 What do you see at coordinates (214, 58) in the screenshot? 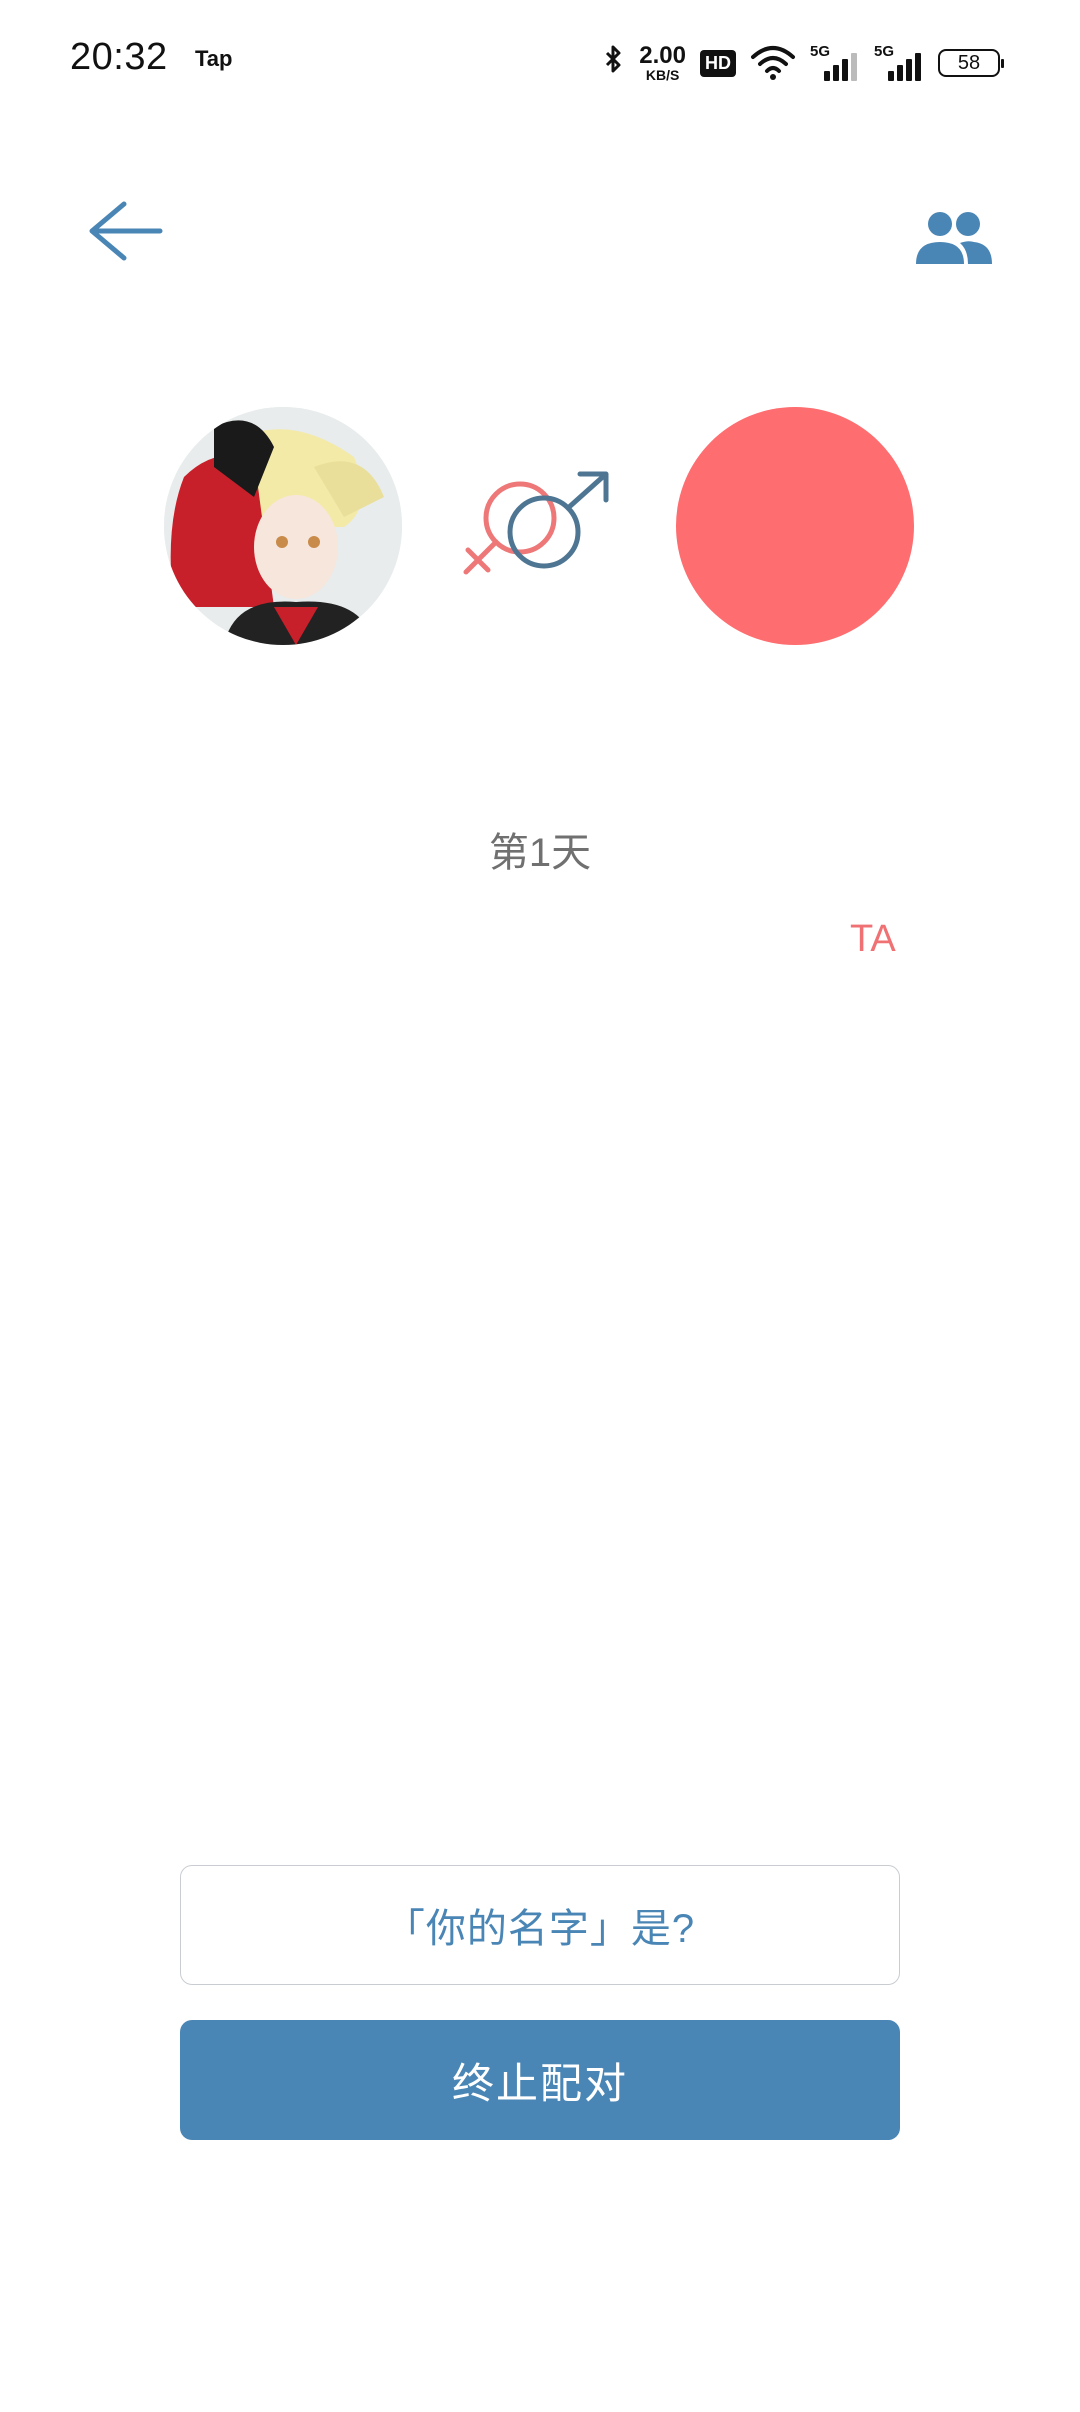
I see `status-app-tag: Tap` at bounding box center [214, 58].